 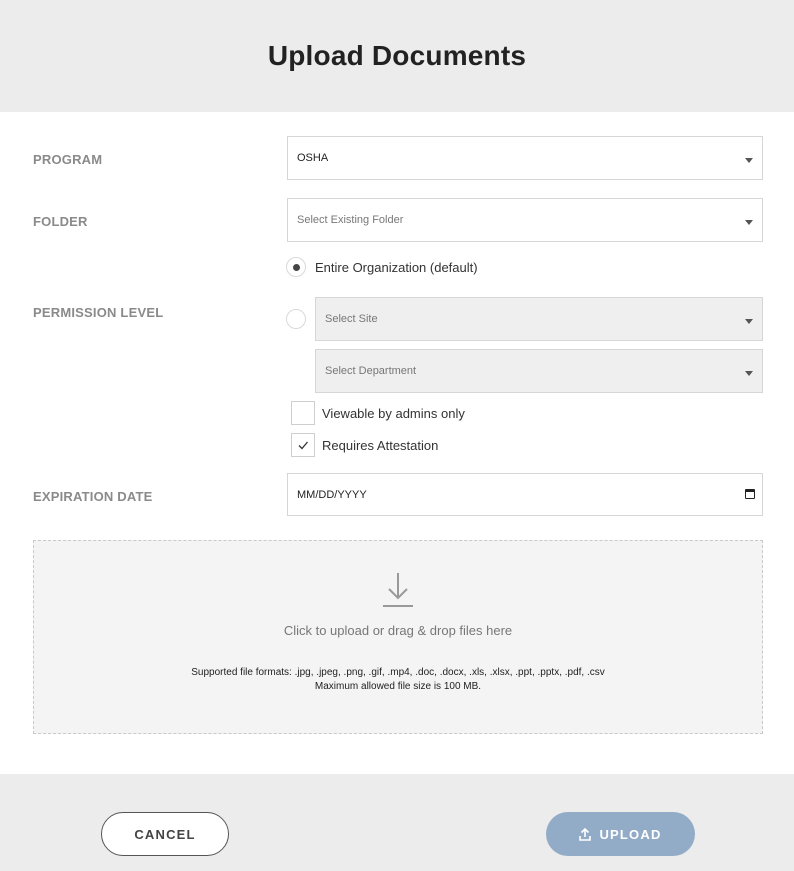 What do you see at coordinates (313, 158) in the screenshot?
I see `program-select-value: OSHA` at bounding box center [313, 158].